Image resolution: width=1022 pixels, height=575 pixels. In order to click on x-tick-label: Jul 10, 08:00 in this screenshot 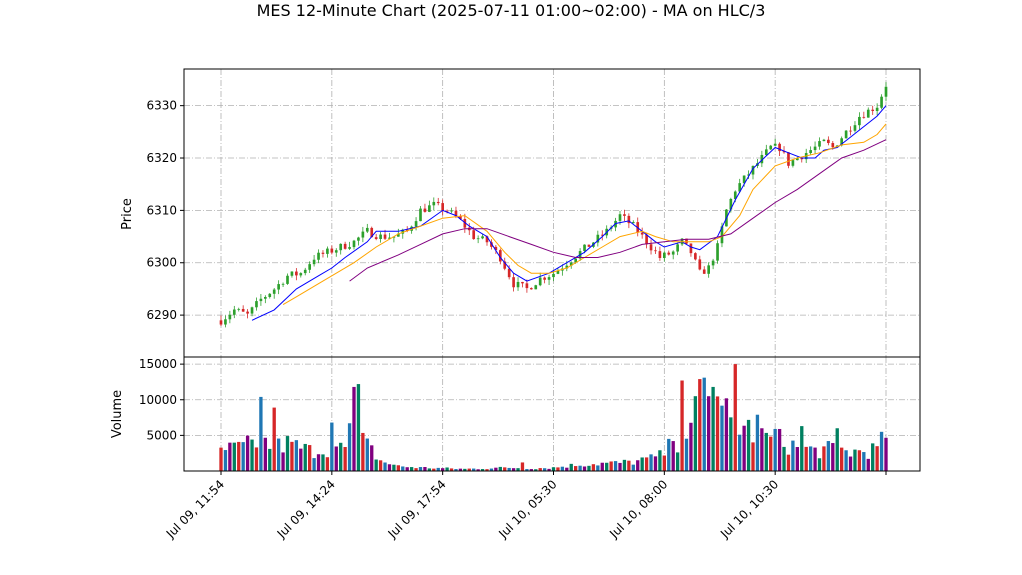, I will do `click(638, 509)`.